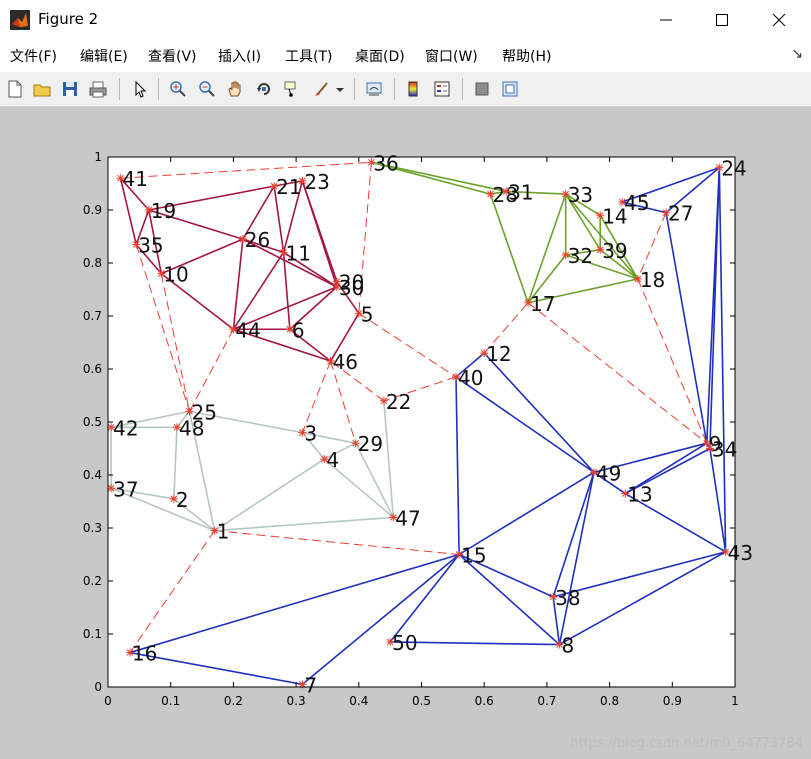 Image resolution: width=811 pixels, height=759 pixels. Describe the element at coordinates (567, 598) in the screenshot. I see `point-label: 38` at that location.